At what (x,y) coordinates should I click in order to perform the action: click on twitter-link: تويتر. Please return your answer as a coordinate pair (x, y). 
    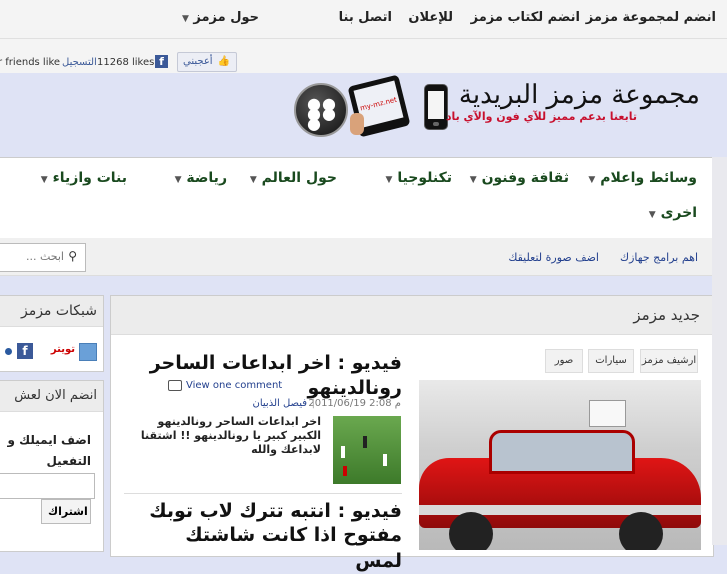
    Looking at the image, I should click on (63, 349).